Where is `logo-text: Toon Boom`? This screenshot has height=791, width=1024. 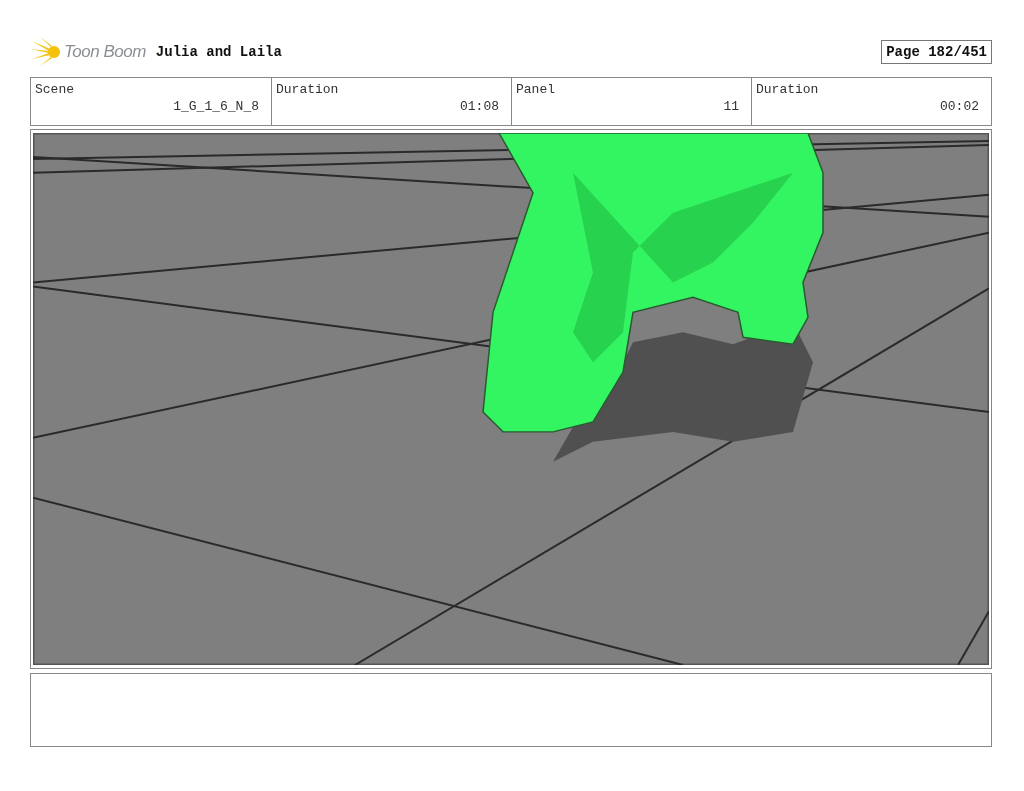 logo-text: Toon Boom is located at coordinates (105, 52).